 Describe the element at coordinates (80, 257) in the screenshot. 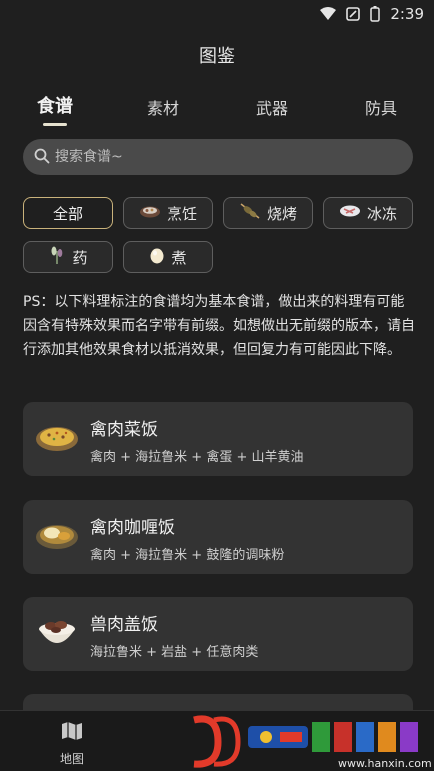

I see `filter-label: 药` at that location.